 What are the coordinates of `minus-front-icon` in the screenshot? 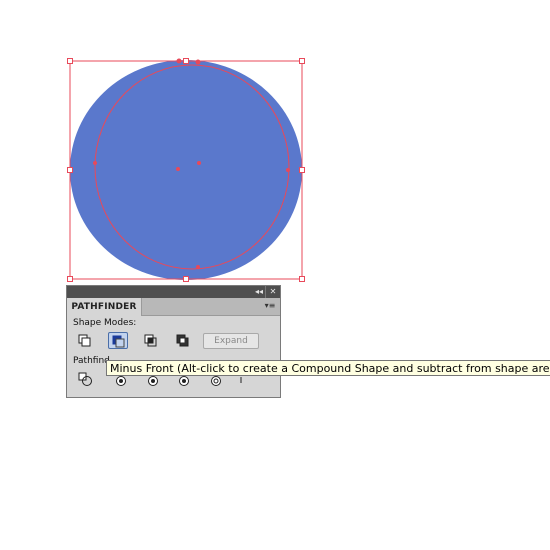 It's located at (118, 341).